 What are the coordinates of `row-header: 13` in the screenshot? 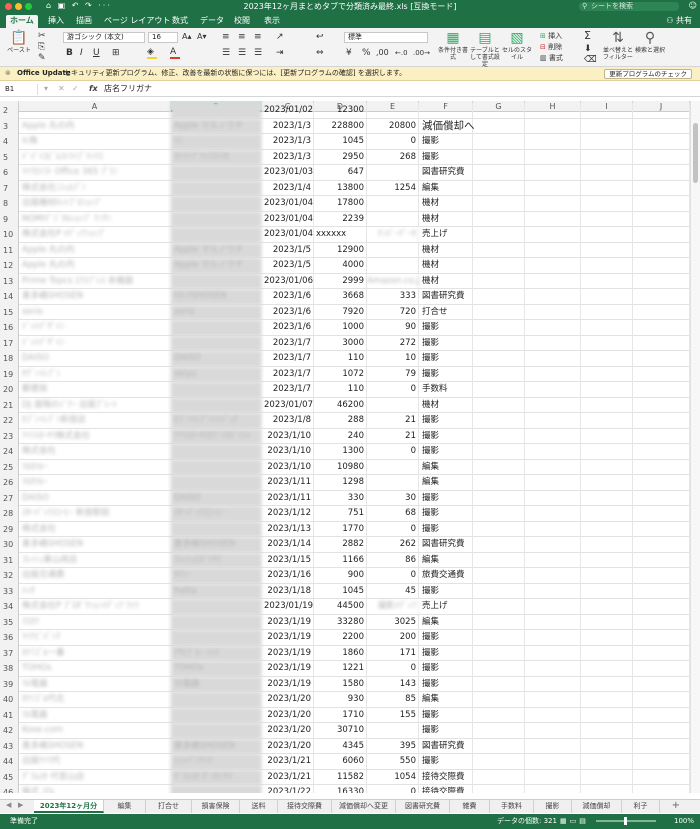 It's located at (9, 281).